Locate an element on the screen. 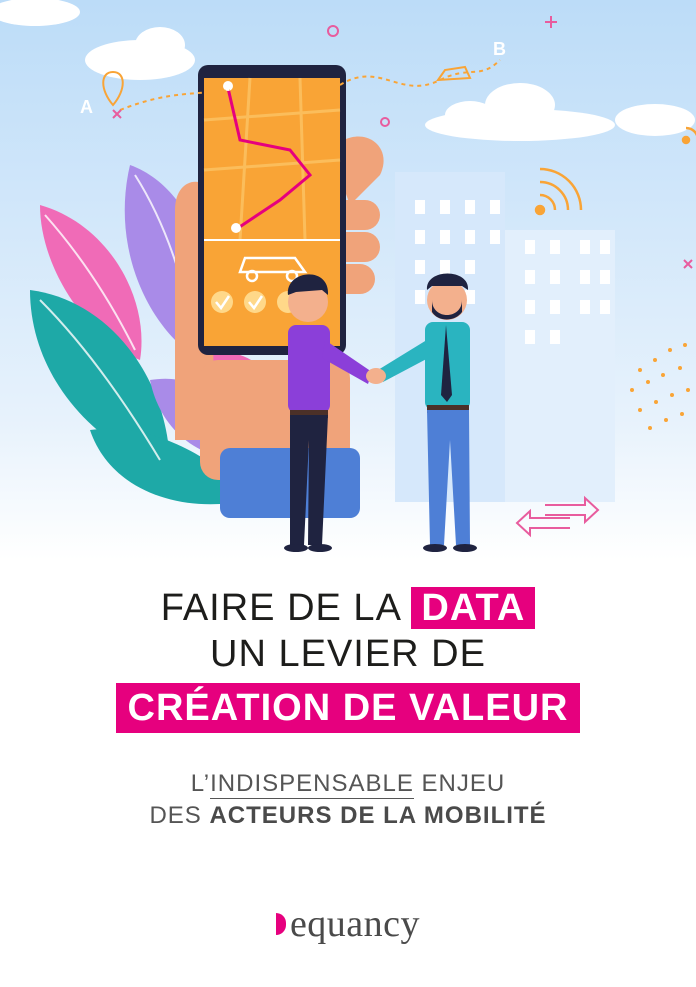  brand-logo: equancy is located at coordinates (348, 924).